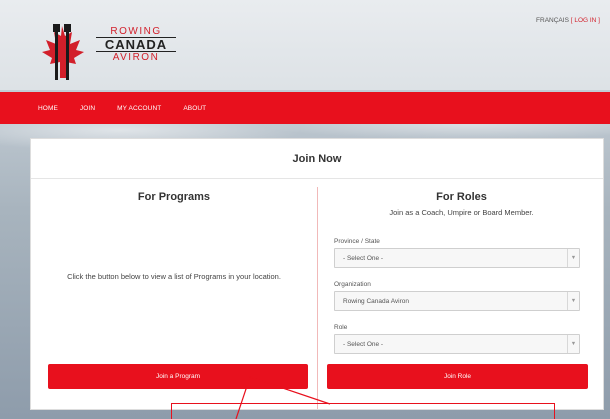  I want to click on nav-item-join: JOIN, so click(87, 108).